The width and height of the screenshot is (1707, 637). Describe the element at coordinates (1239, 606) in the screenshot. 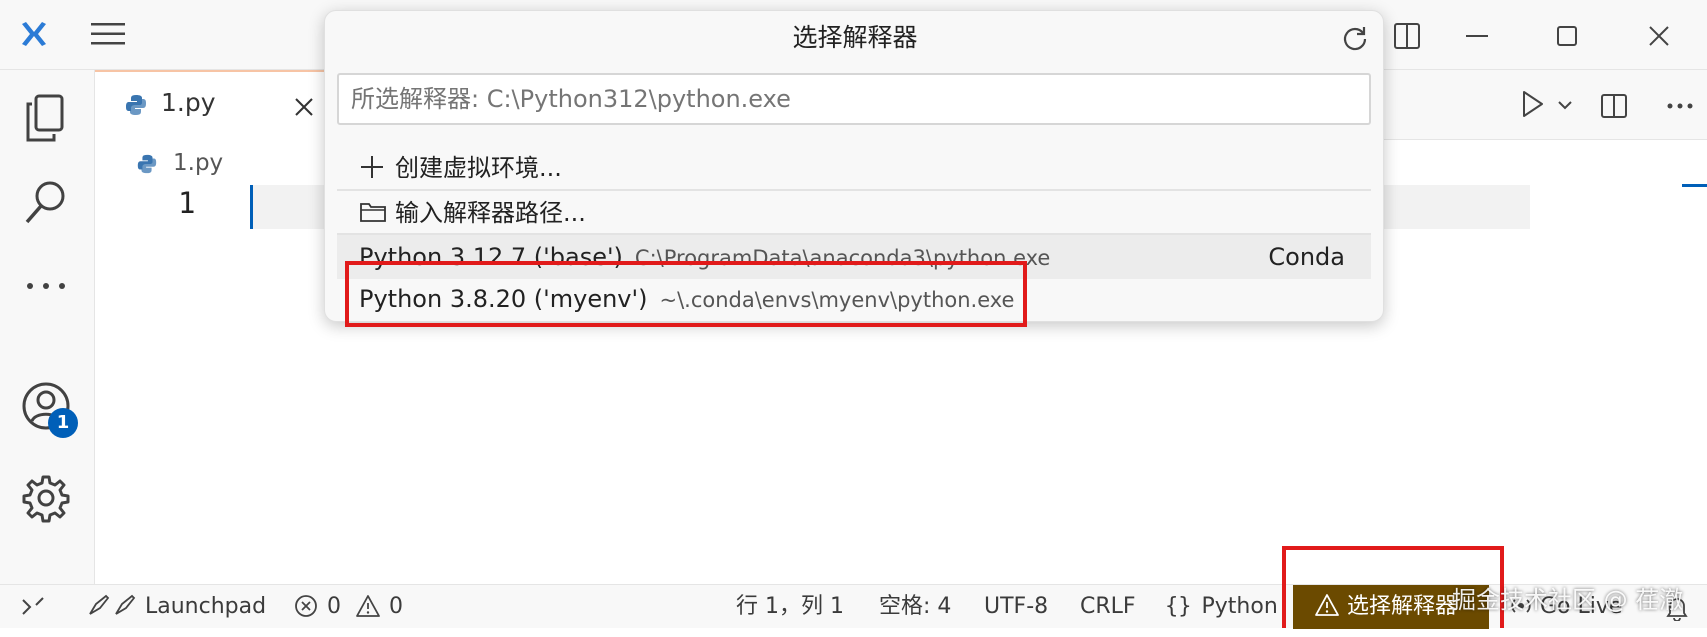

I see `language-label: Python` at that location.